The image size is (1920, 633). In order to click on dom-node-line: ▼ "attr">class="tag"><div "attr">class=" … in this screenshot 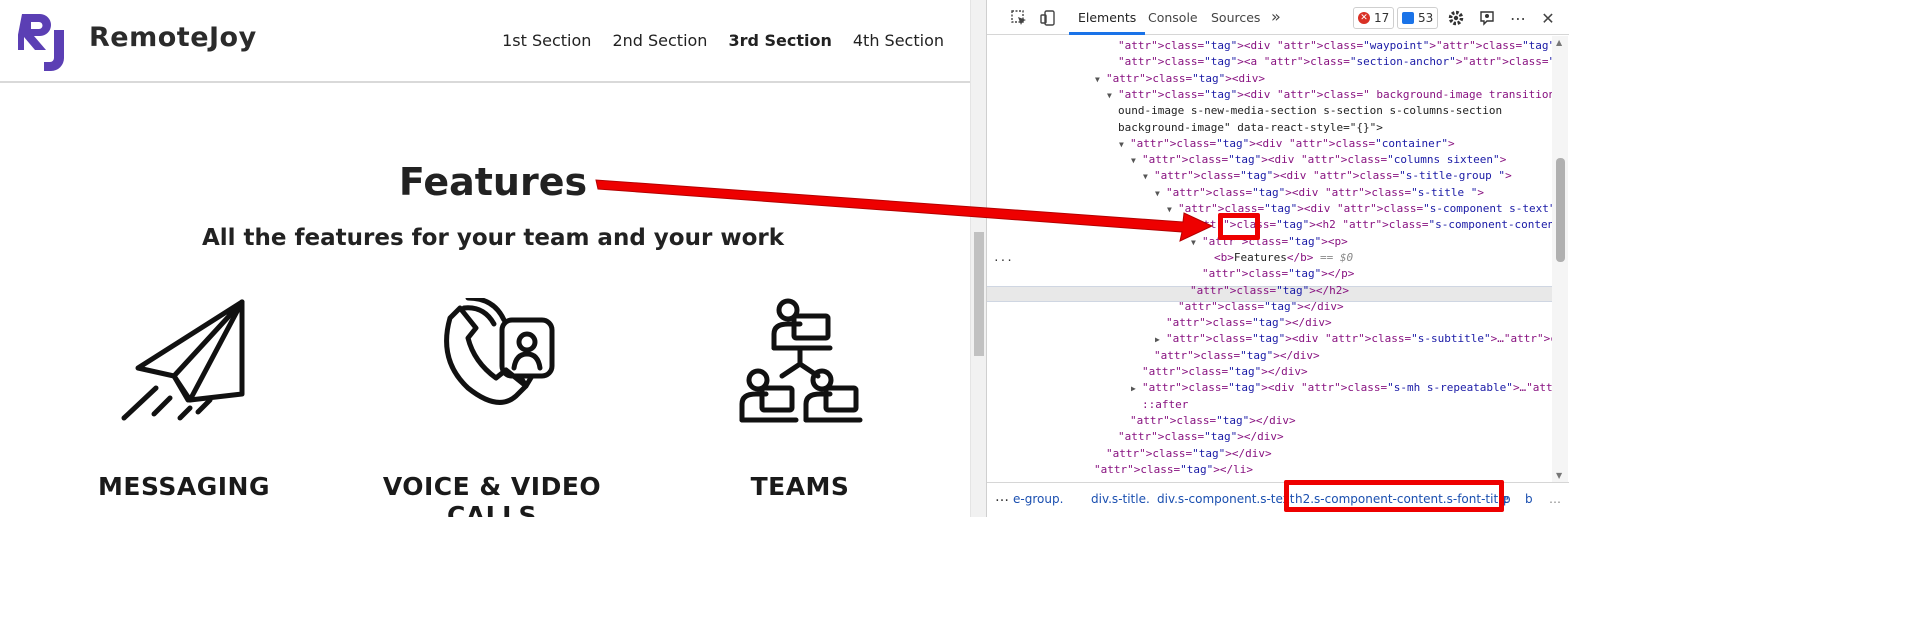, I will do `click(1330, 95)`.